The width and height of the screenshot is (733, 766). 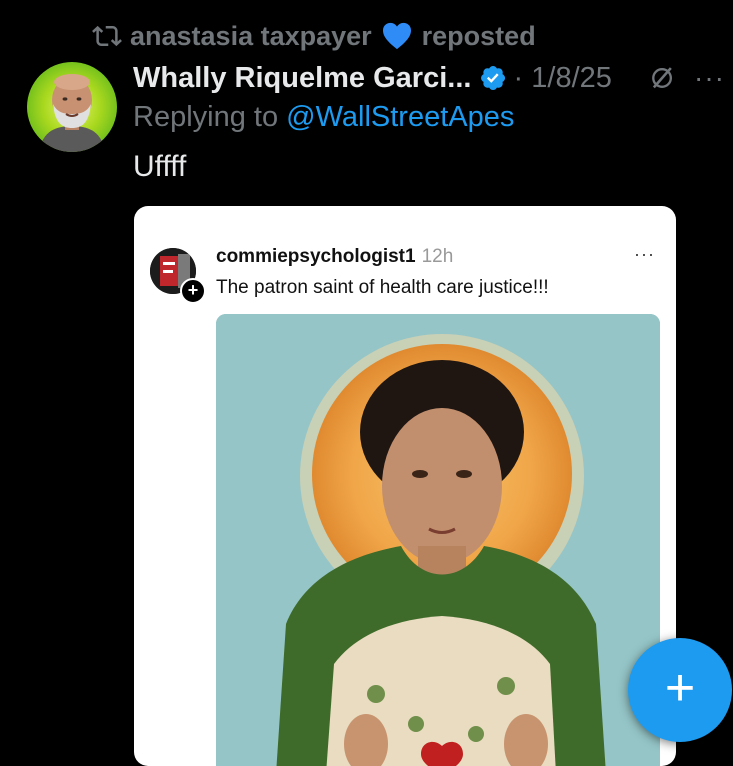 I want to click on verified-badge-icon, so click(x=493, y=78).